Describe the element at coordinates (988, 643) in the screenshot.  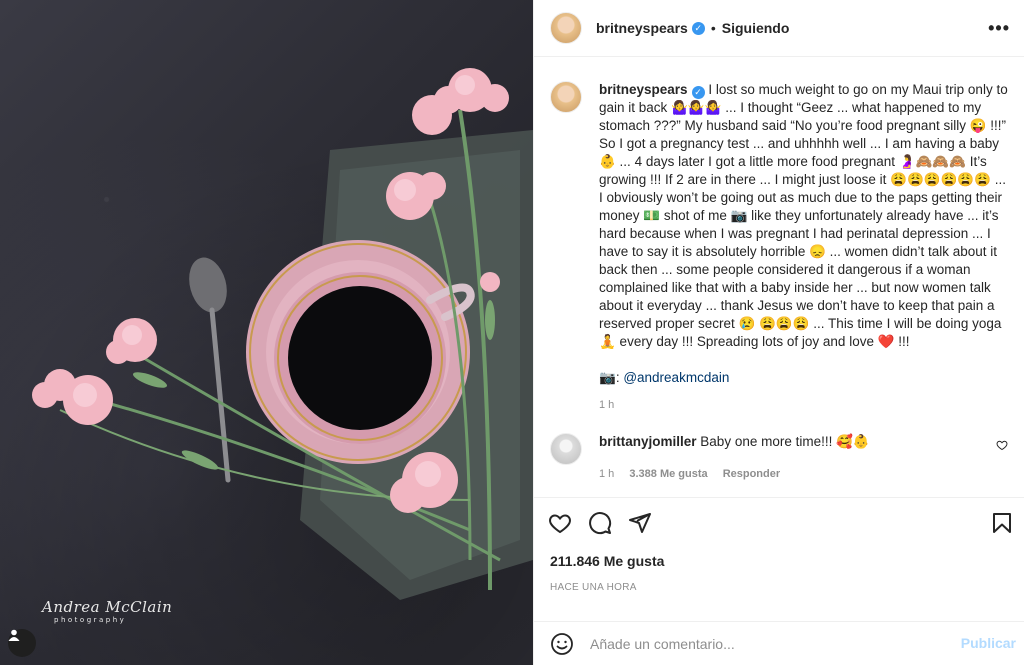
I see `publish-button: Publicar` at that location.